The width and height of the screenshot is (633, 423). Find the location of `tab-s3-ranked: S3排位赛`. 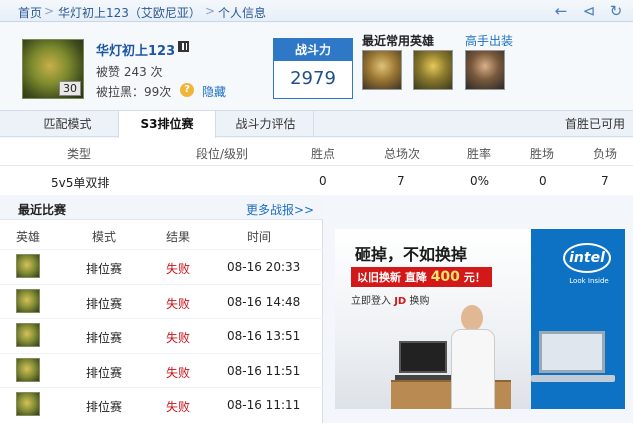

tab-s3-ranked: S3排位赛 is located at coordinates (167, 124).